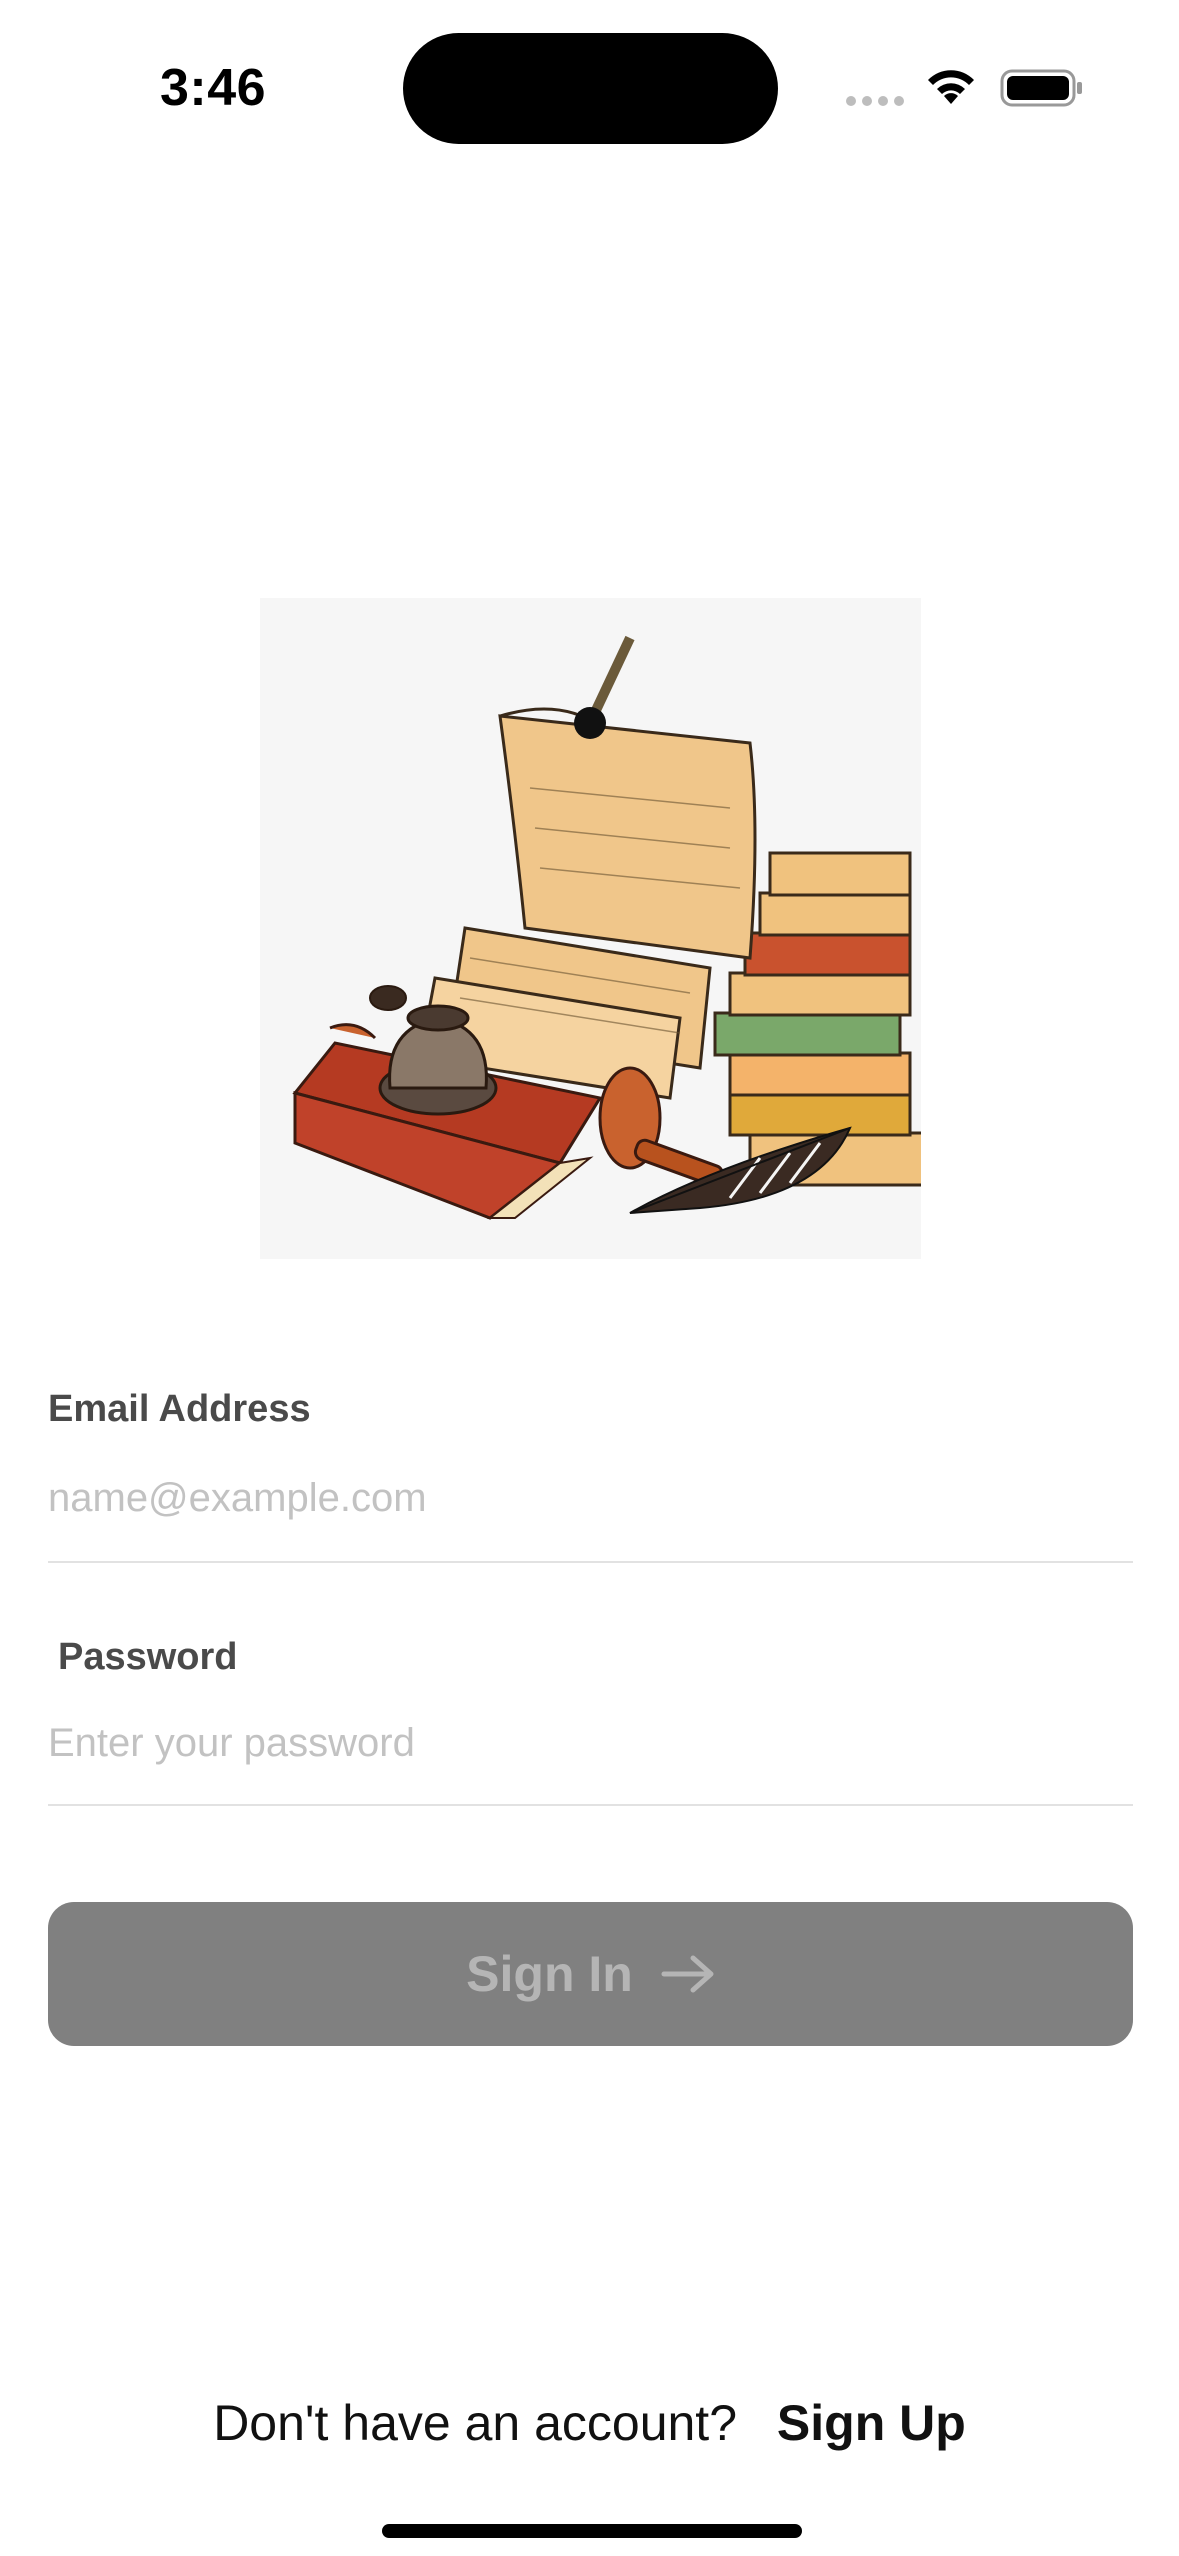 Image resolution: width=1179 pixels, height=2556 pixels. Describe the element at coordinates (213, 88) in the screenshot. I see `status-time: 3:46` at that location.